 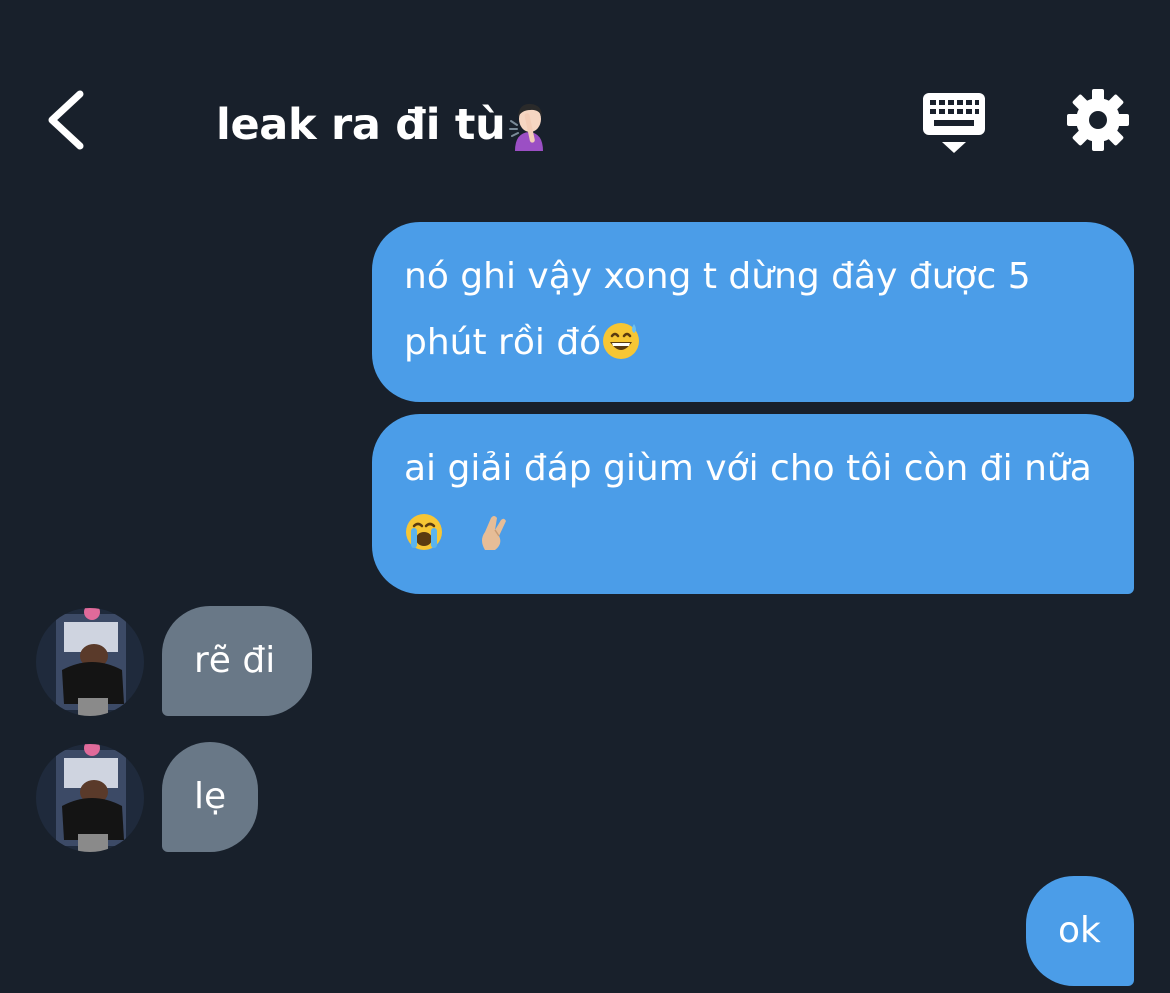 I want to click on chat-title-text: leak ra đi tù, so click(x=361, y=125).